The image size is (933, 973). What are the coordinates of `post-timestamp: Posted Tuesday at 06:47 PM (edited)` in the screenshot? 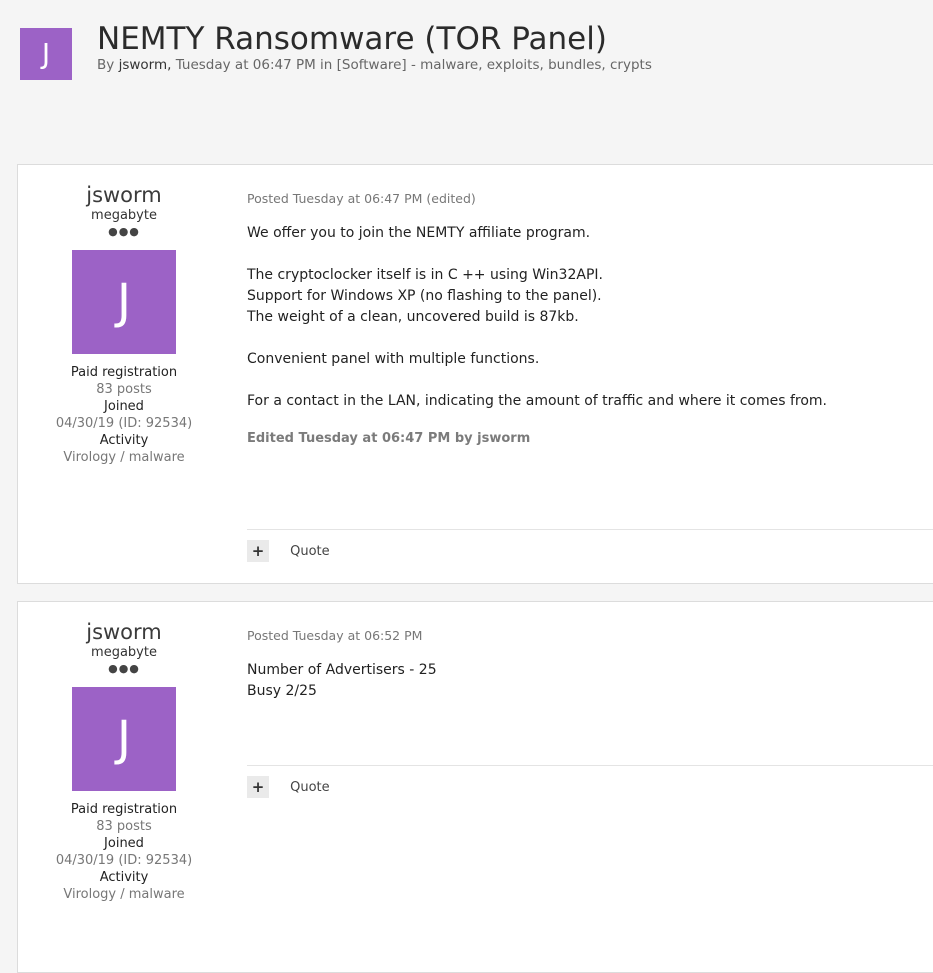 It's located at (590, 199).